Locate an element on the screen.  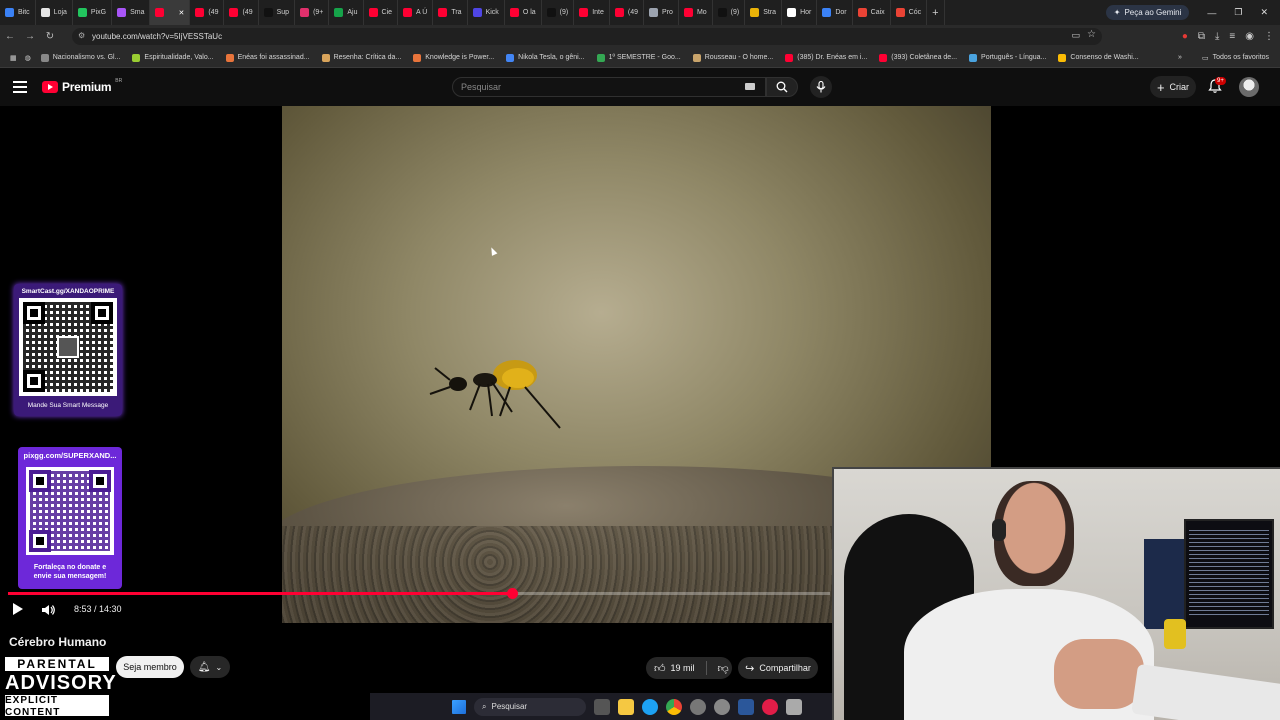
browser-tab: PixG is located at coordinates (93, 12).